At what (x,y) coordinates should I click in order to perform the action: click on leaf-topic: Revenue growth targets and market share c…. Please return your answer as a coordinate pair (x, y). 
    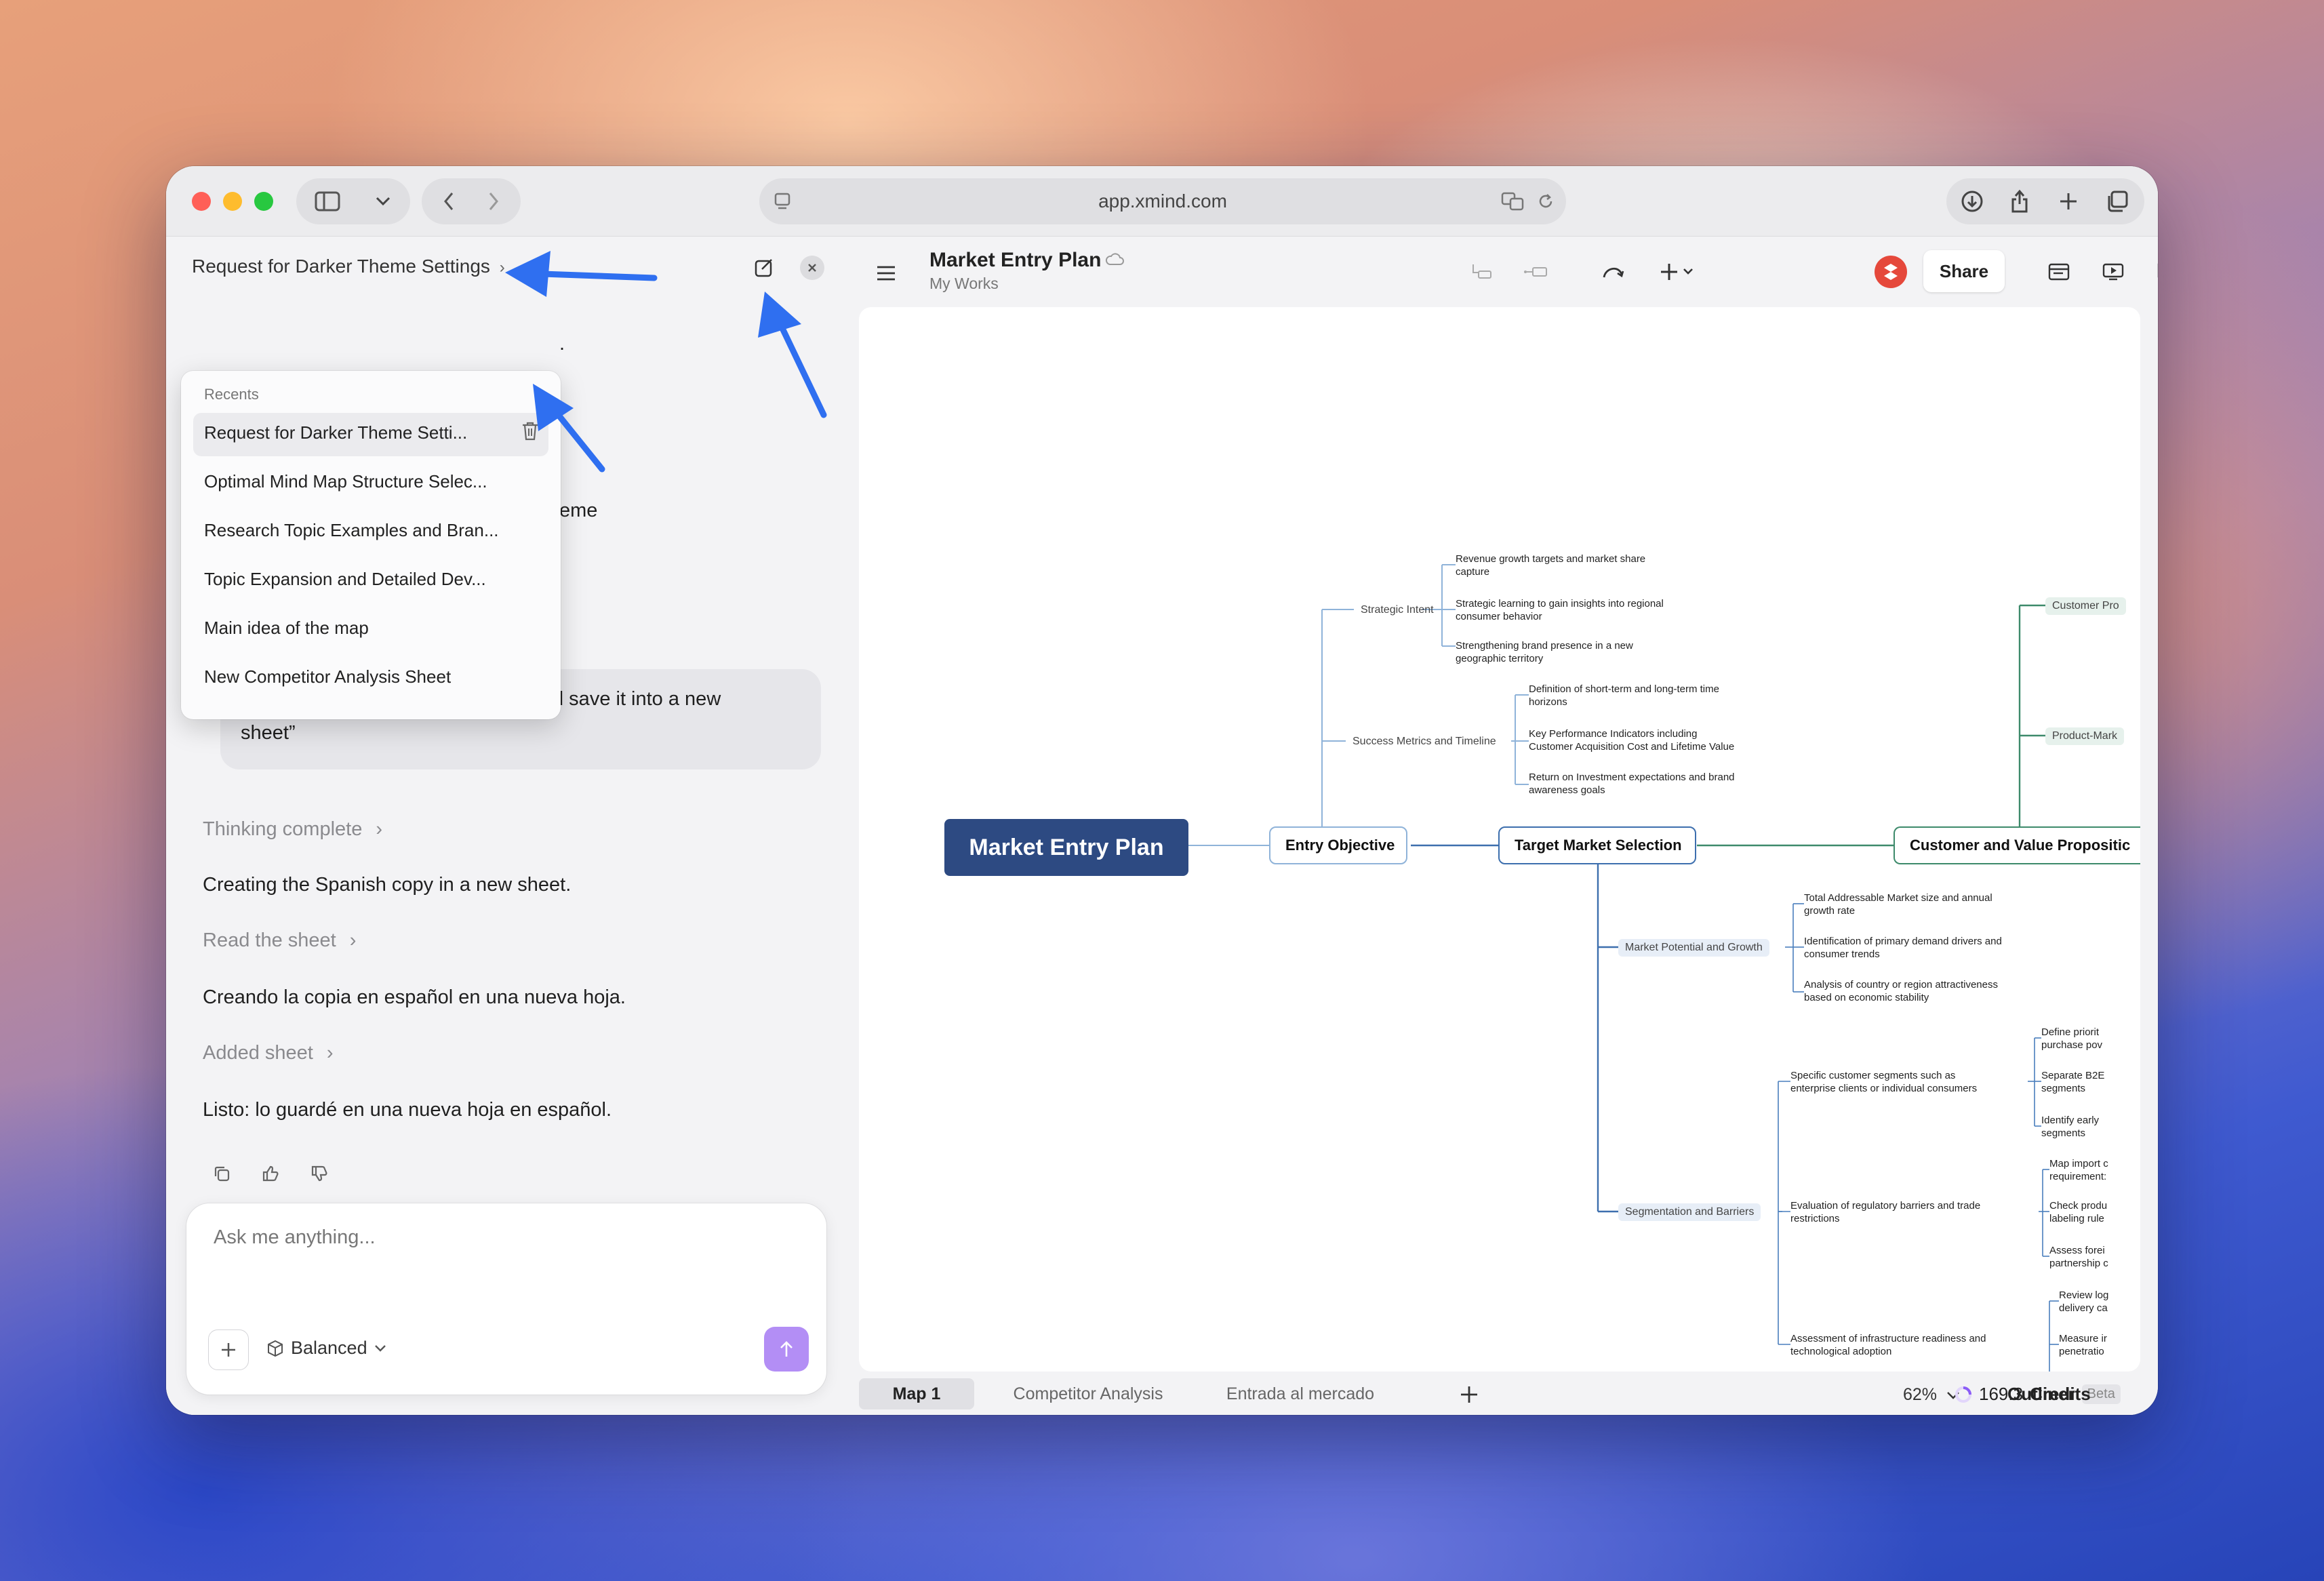
    Looking at the image, I should click on (1551, 565).